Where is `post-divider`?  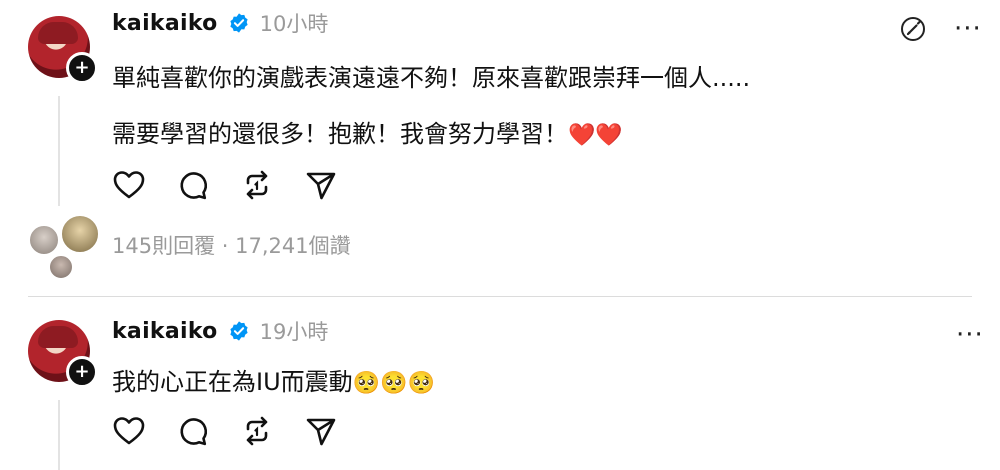
post-divider is located at coordinates (500, 296).